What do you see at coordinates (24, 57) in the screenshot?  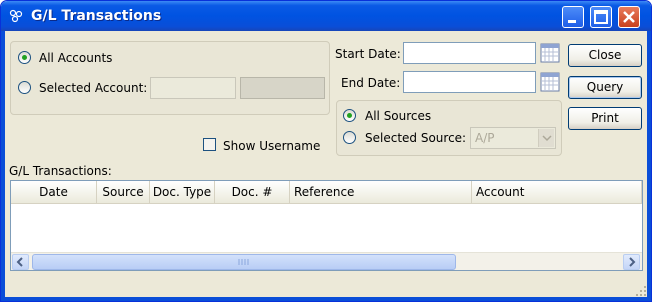 I see `all-accounts-radio` at bounding box center [24, 57].